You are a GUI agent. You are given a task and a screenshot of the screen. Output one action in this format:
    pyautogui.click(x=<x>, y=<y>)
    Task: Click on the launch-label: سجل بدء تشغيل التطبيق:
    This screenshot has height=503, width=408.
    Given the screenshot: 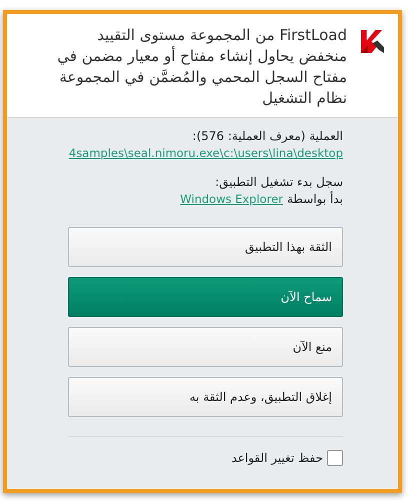 What is the action you would take?
    pyautogui.click(x=278, y=182)
    